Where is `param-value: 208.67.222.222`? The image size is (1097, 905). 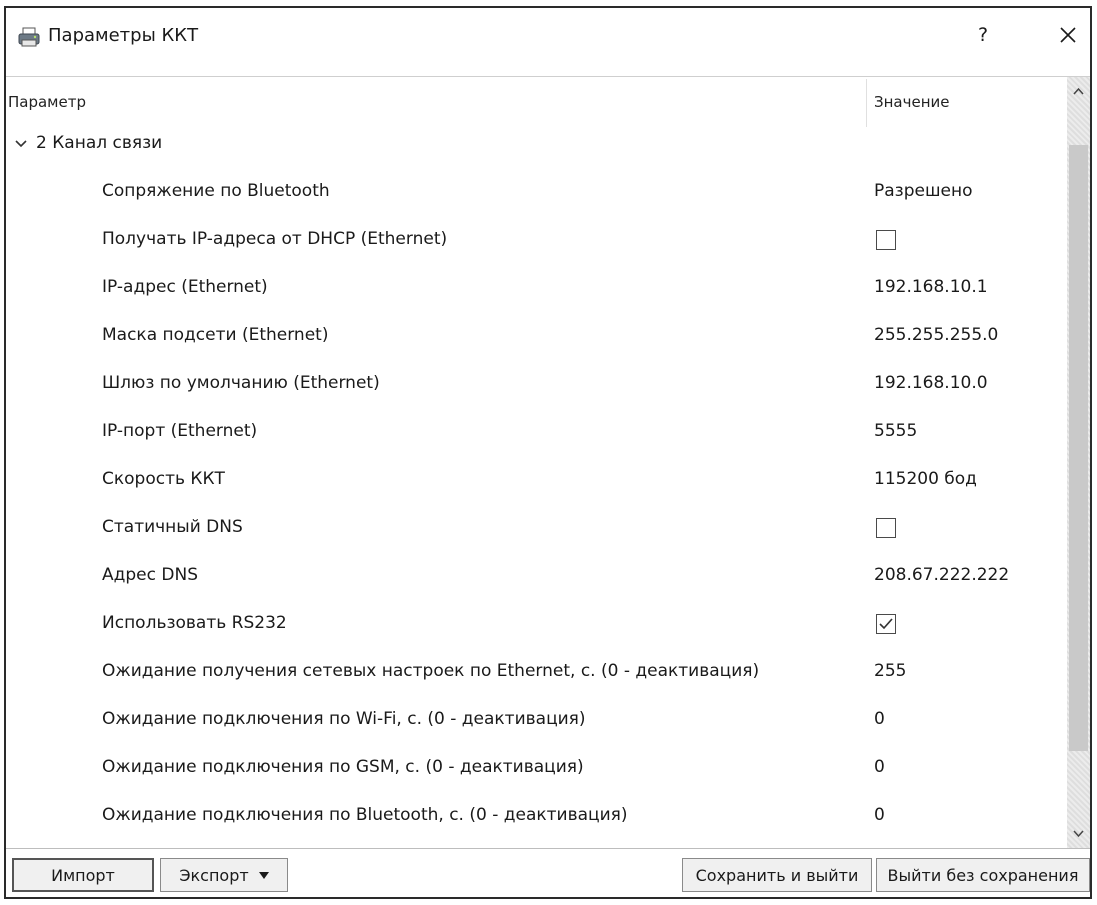
param-value: 208.67.222.222 is located at coordinates (941, 575).